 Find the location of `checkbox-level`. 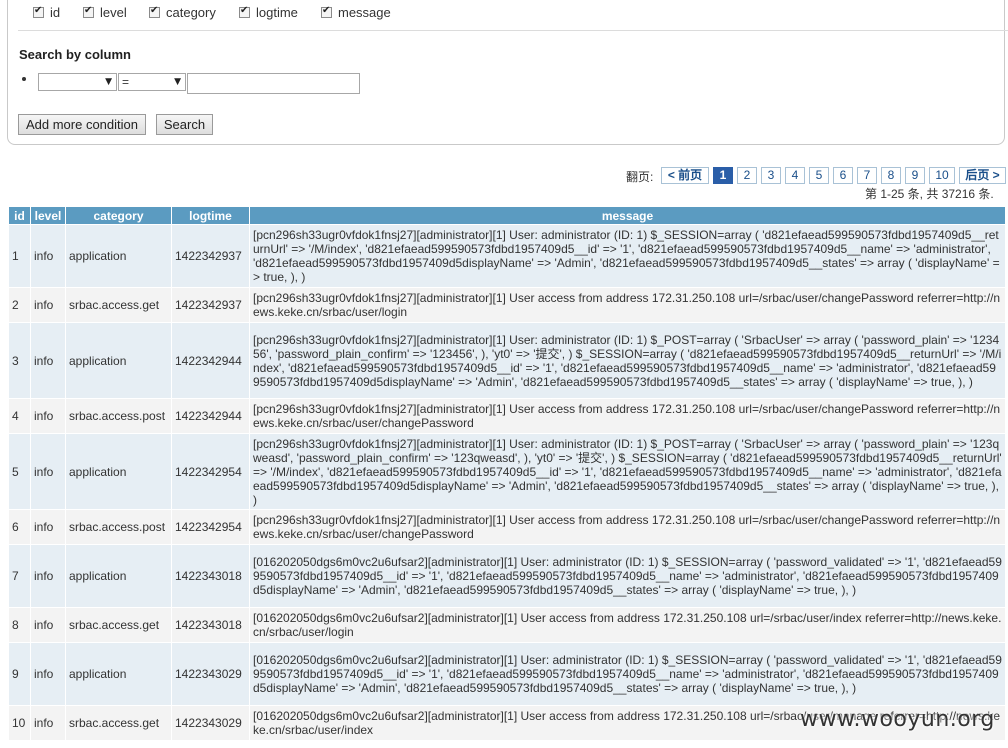

checkbox-level is located at coordinates (88, 11).